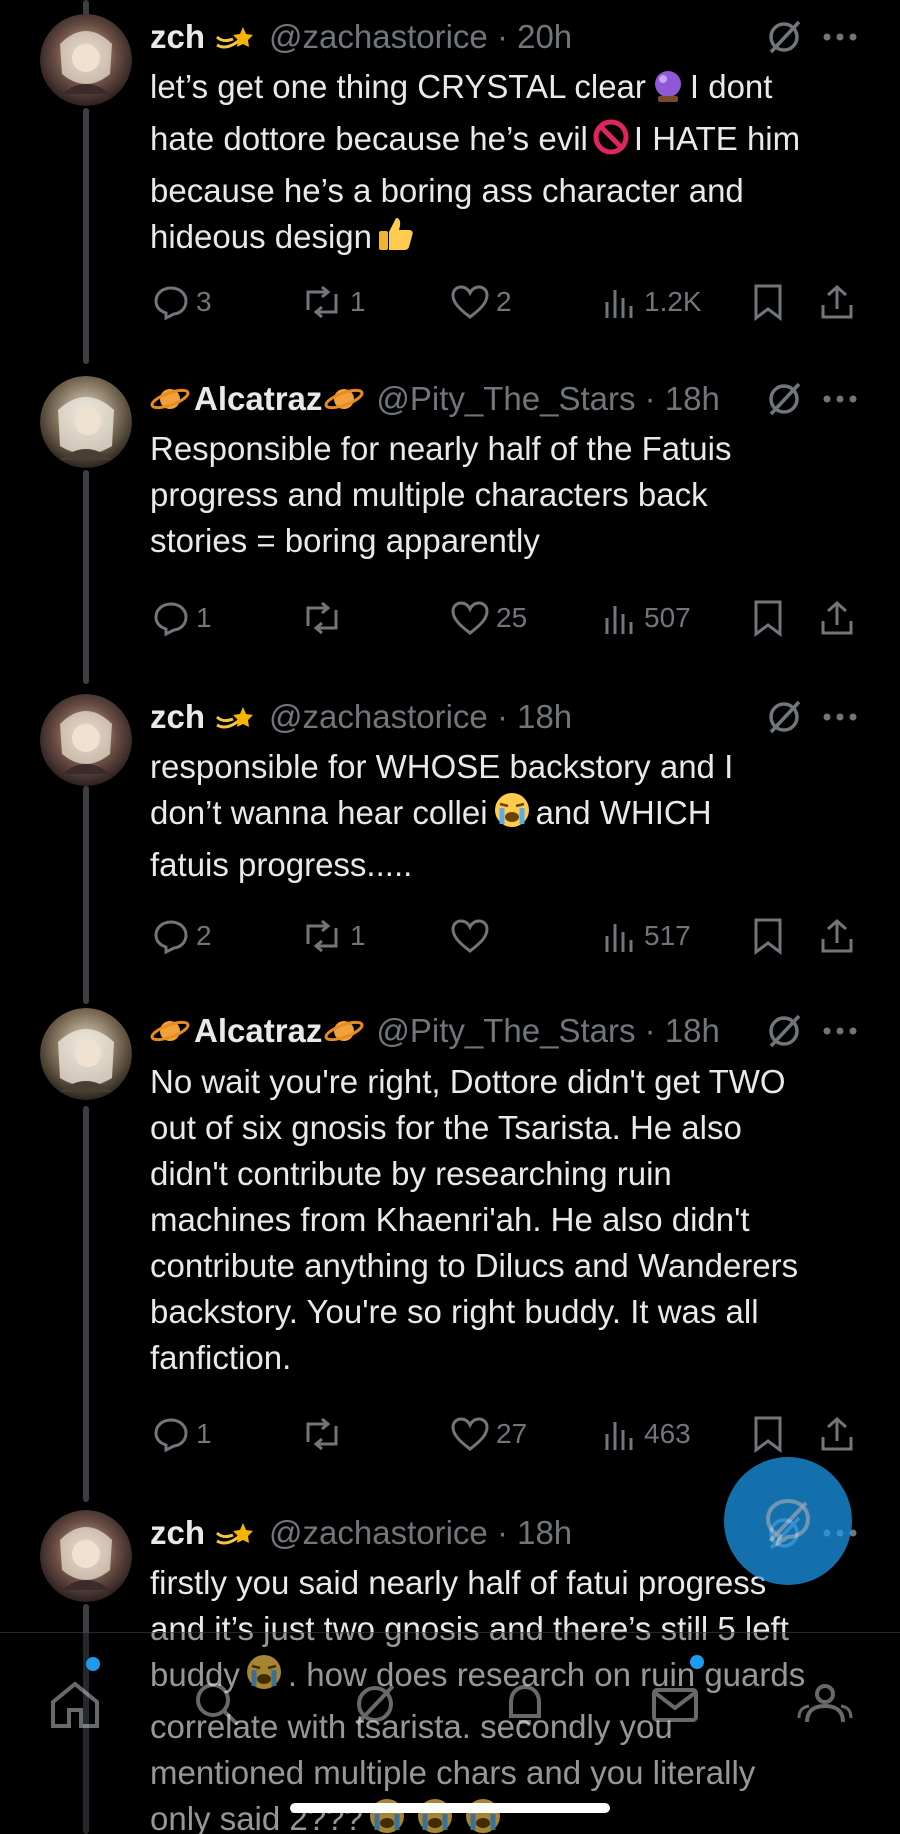  I want to click on search-icon, so click(217, 1704).